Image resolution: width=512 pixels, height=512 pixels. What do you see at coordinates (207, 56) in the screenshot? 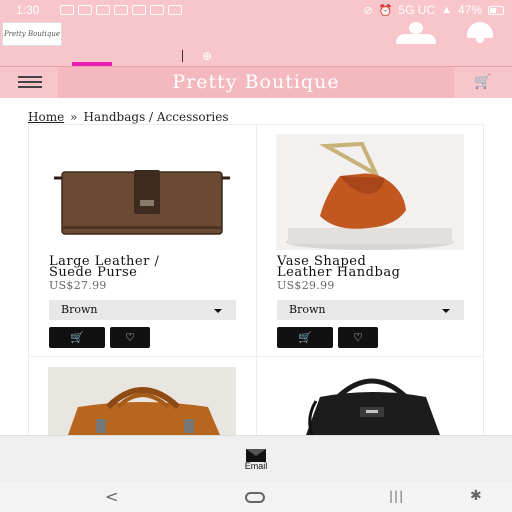
I see `globe-icon: ⊕` at bounding box center [207, 56].